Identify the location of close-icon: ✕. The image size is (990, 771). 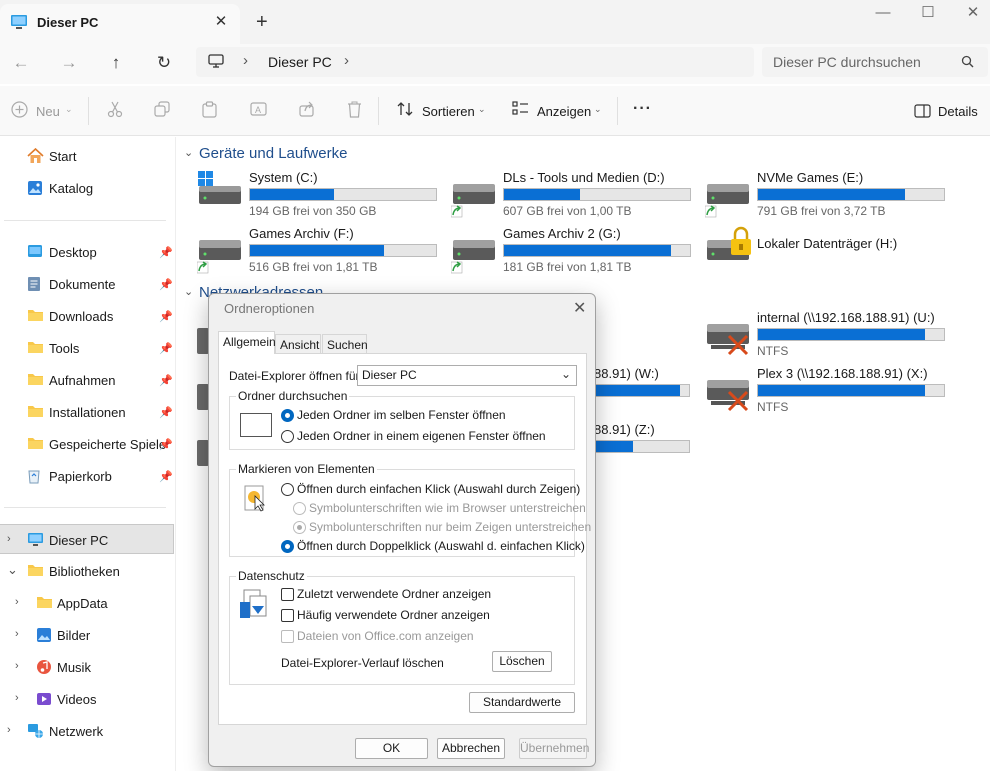
(579, 308).